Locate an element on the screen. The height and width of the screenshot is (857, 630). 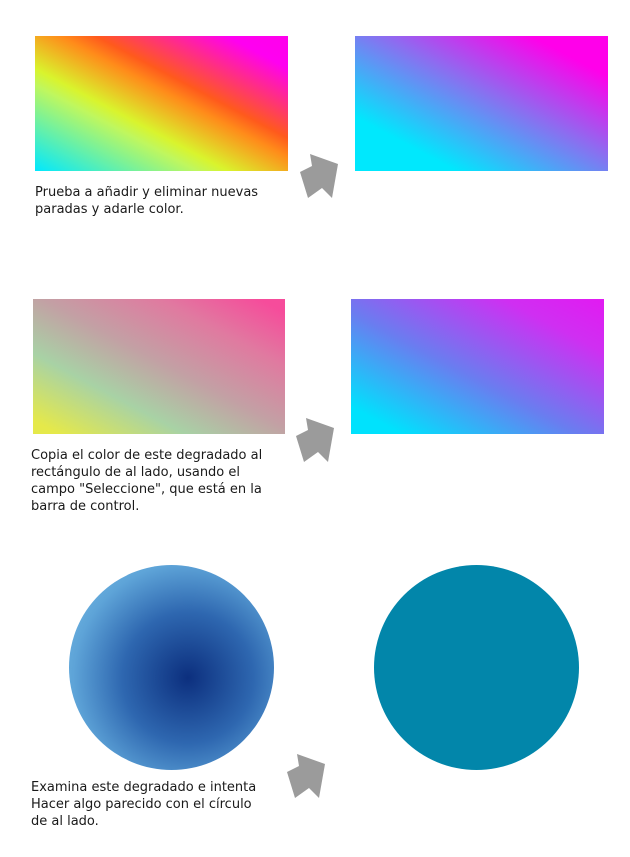
pastel-gradient-rectangle is located at coordinates (159, 366).